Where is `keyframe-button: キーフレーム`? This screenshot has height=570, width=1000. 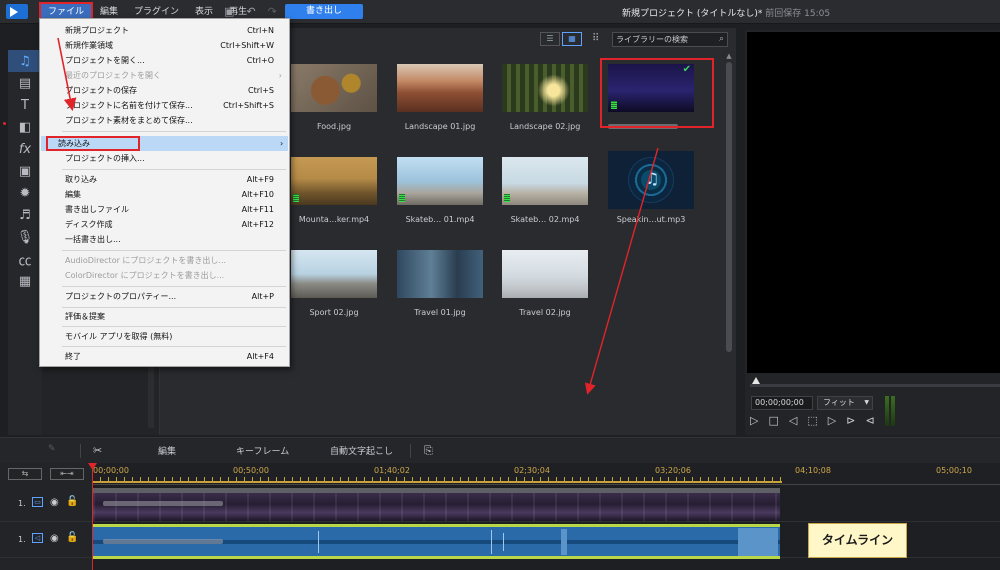
keyframe-button: キーフレーム is located at coordinates (262, 450).